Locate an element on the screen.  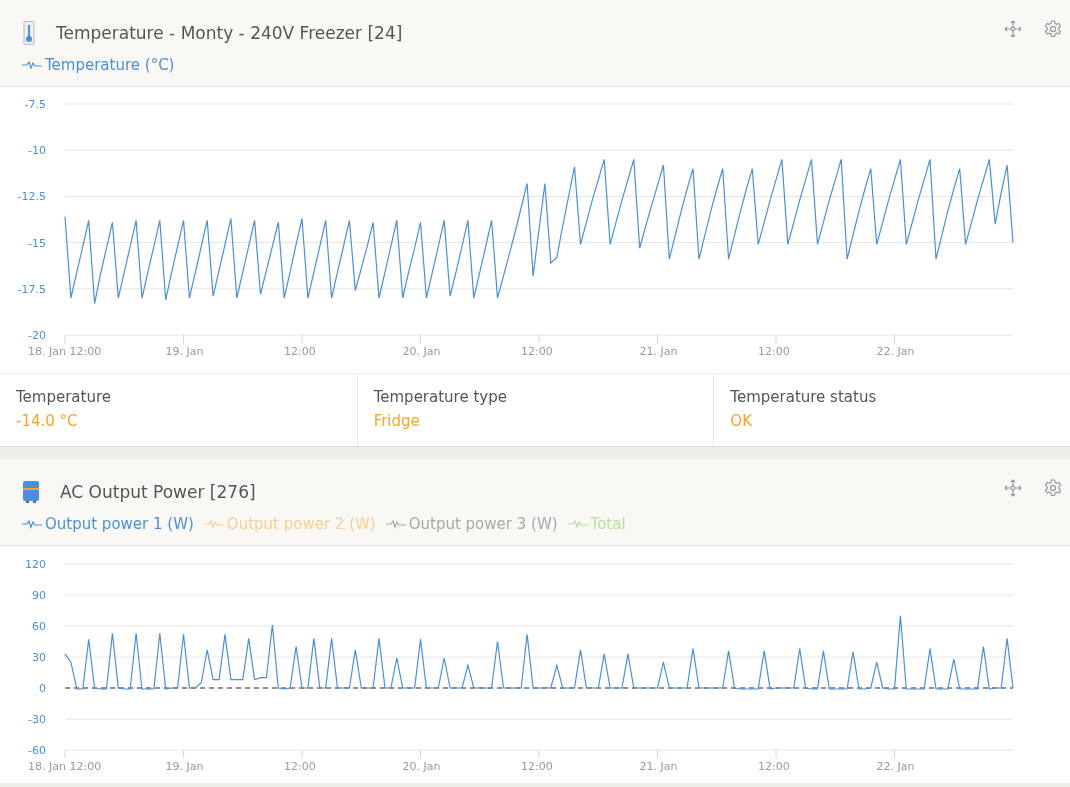
legend-item: Total is located at coordinates (596, 524).